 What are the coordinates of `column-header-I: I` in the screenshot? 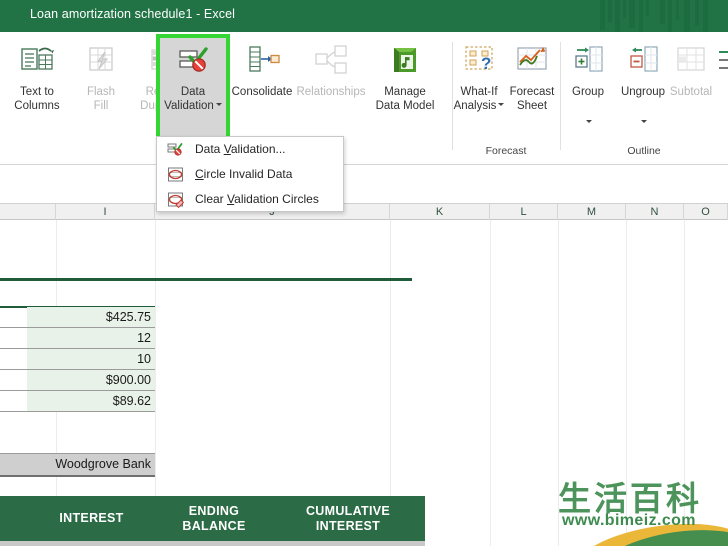 It's located at (105, 212).